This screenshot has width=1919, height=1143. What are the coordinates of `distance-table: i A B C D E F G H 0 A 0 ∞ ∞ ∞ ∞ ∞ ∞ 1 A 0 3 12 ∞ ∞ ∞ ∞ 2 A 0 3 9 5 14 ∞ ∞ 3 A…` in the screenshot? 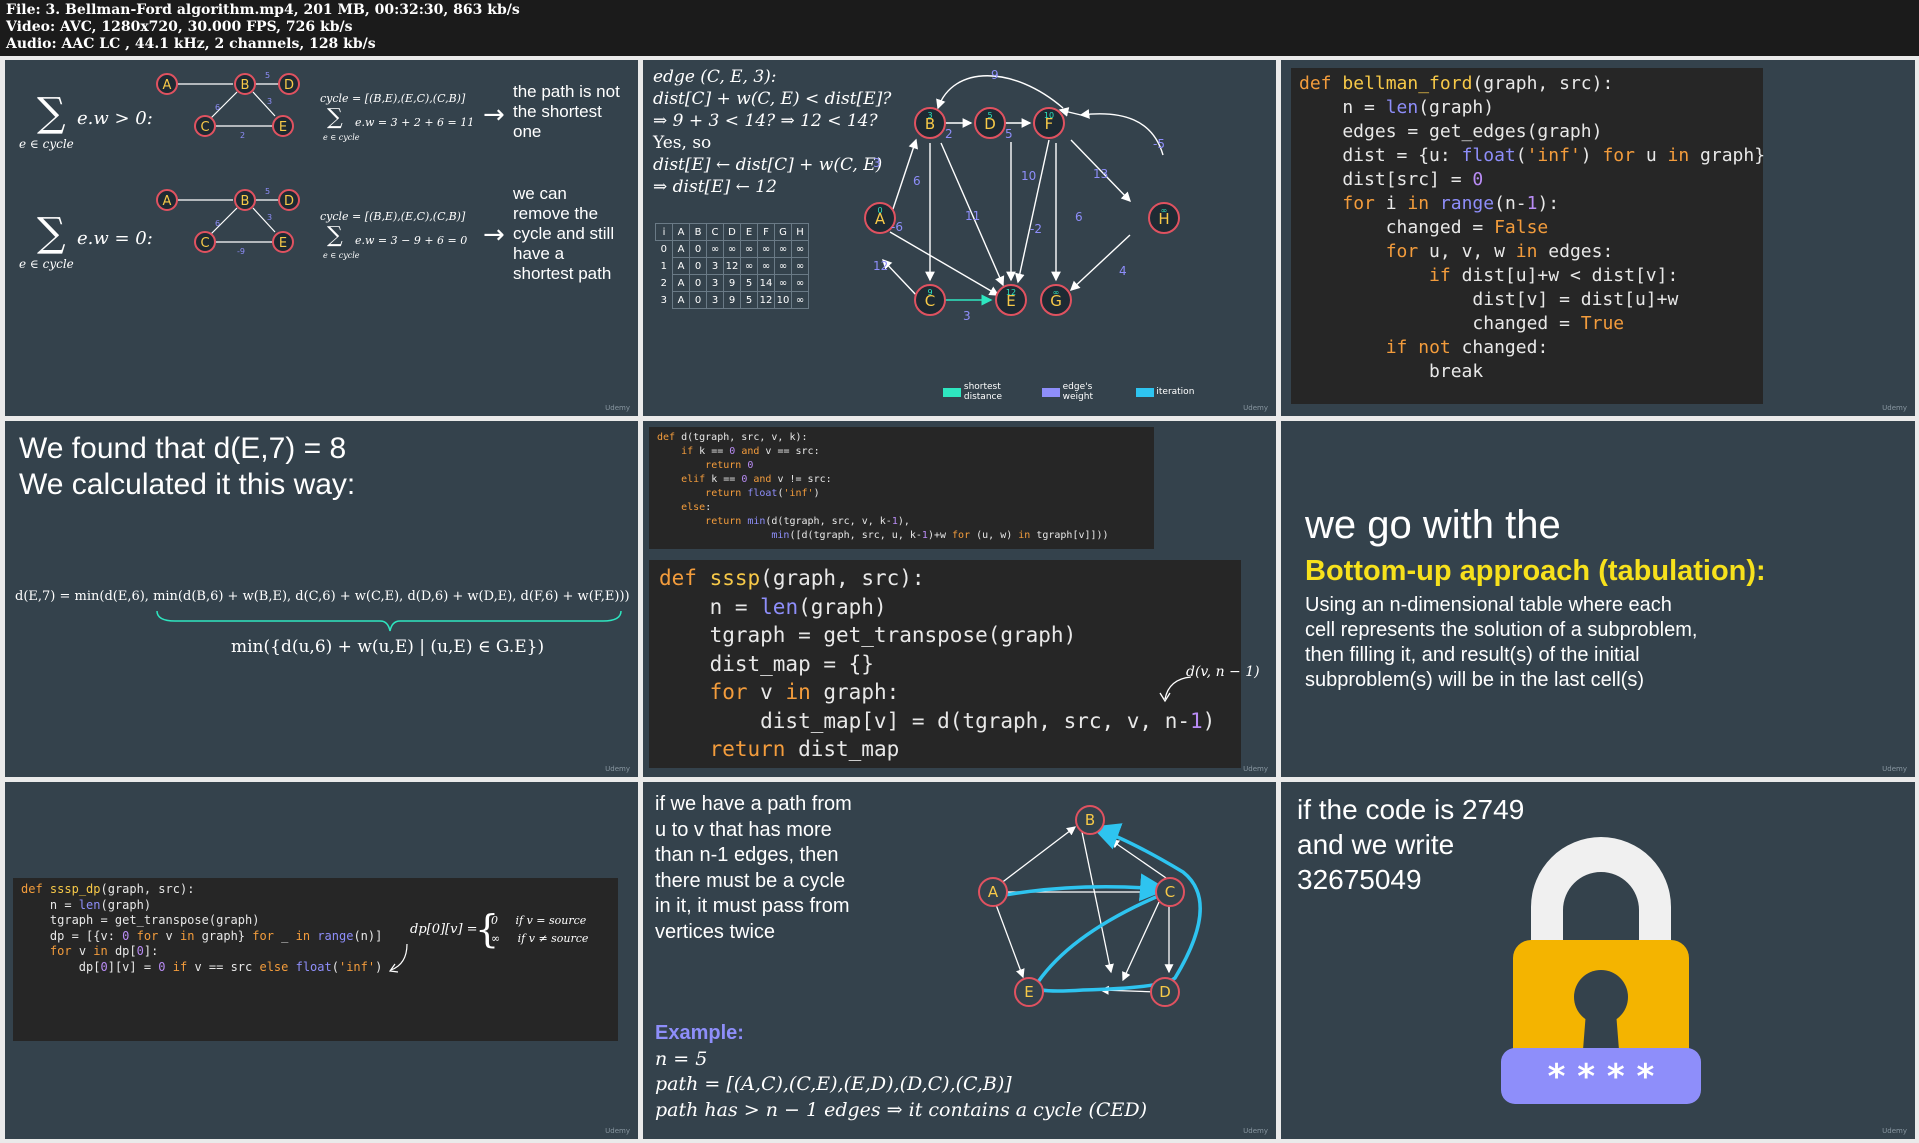 It's located at (732, 266).